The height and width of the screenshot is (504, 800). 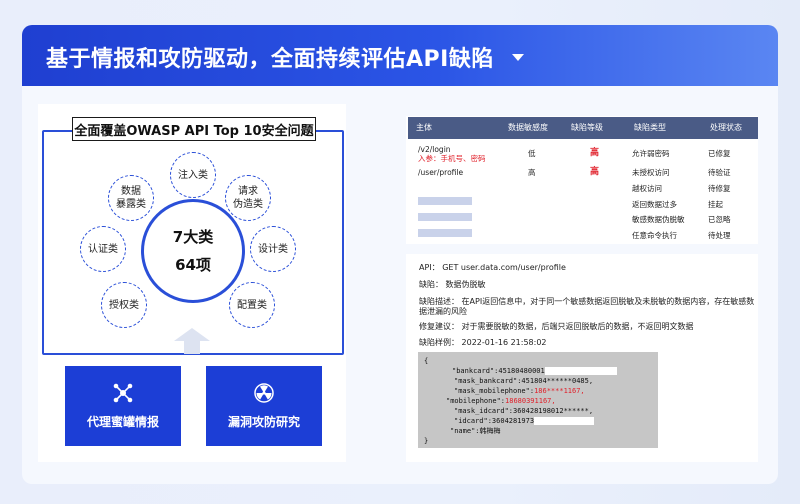 I want to click on header-subject: 主体, so click(x=424, y=127).